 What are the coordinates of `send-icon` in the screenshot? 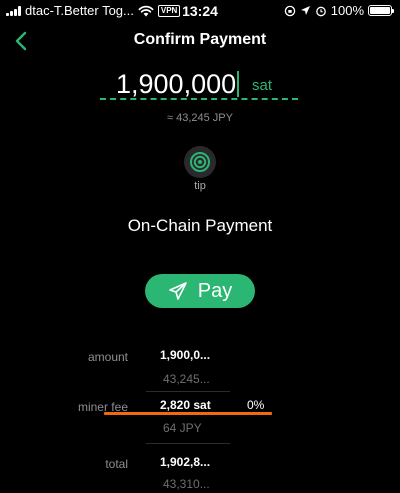 It's located at (177, 291).